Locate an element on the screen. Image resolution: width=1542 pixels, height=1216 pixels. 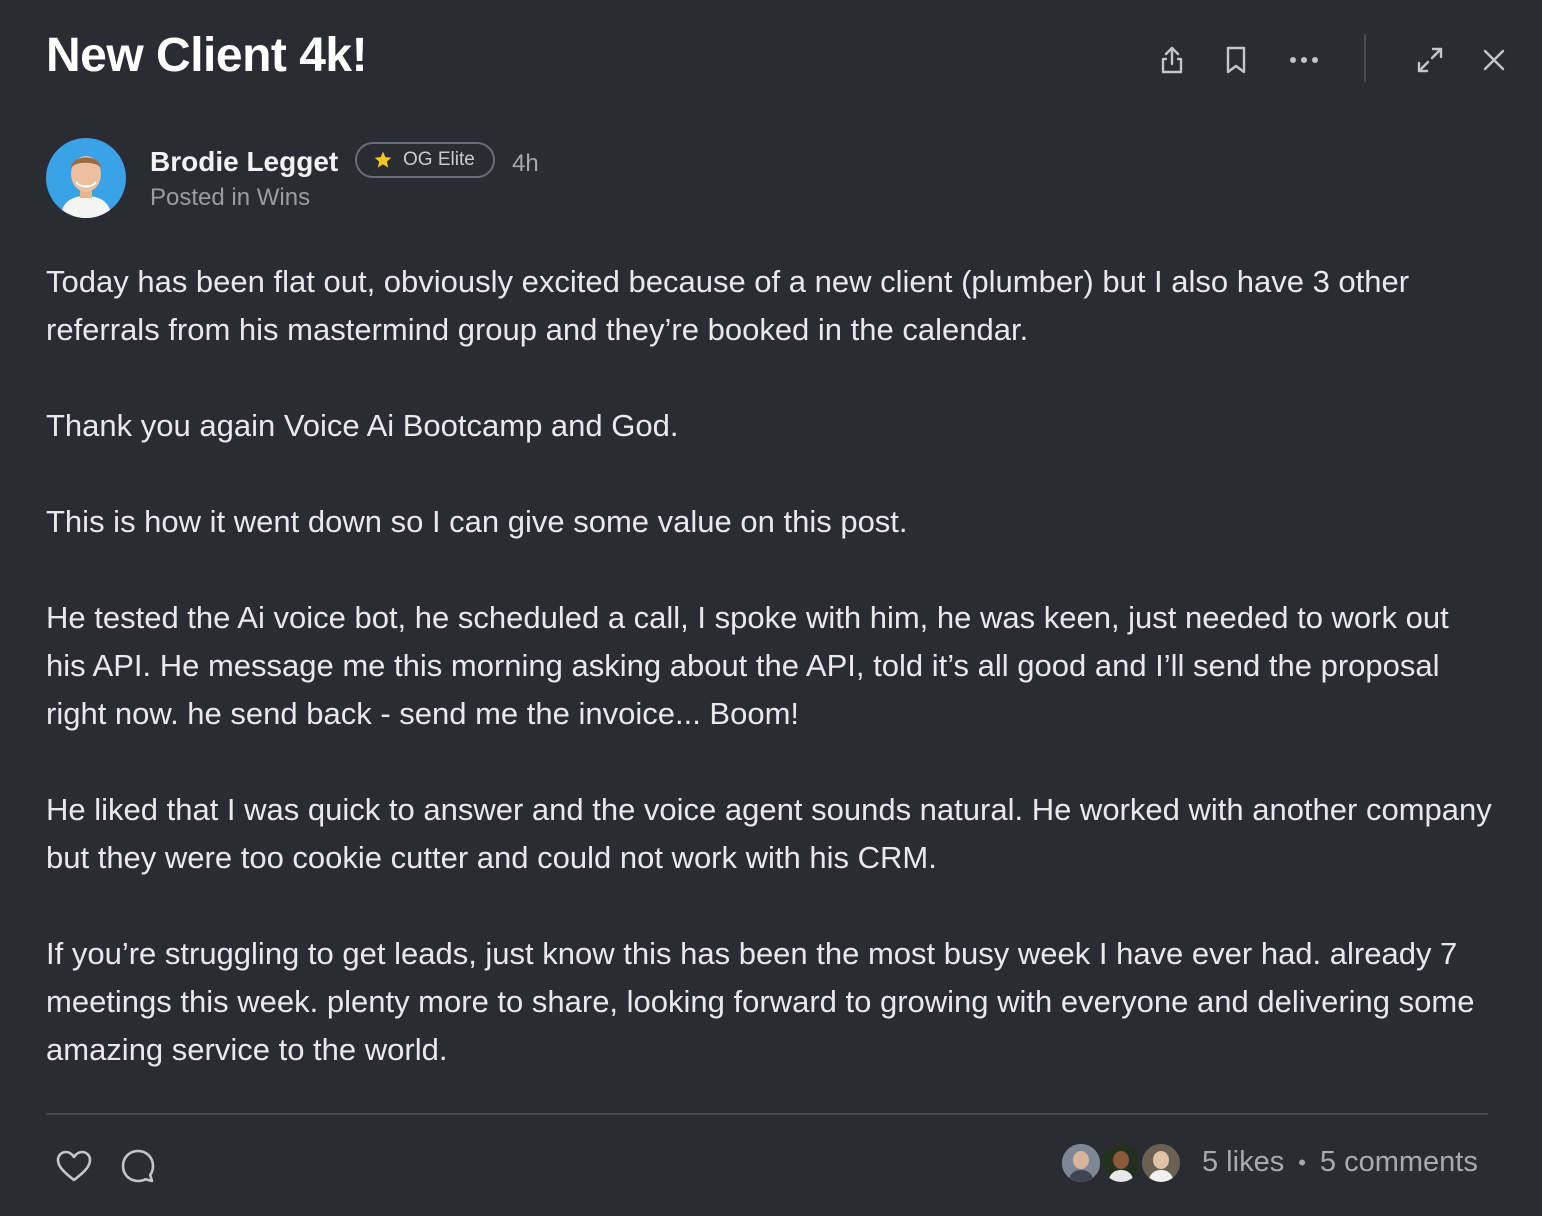
post-header: New Client 4k! is located at coordinates (771, 58).